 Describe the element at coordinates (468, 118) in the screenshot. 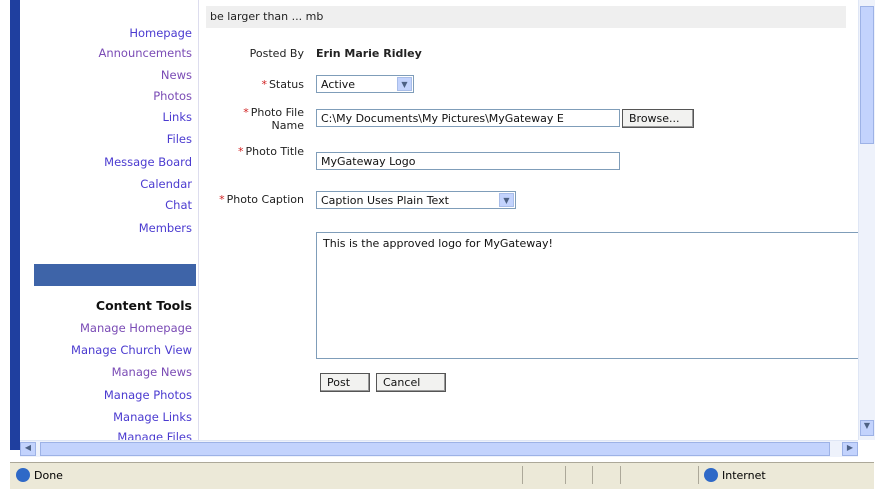

I see `photo-file-input: C:\My Documents\My Pictures\MyGateway E` at that location.